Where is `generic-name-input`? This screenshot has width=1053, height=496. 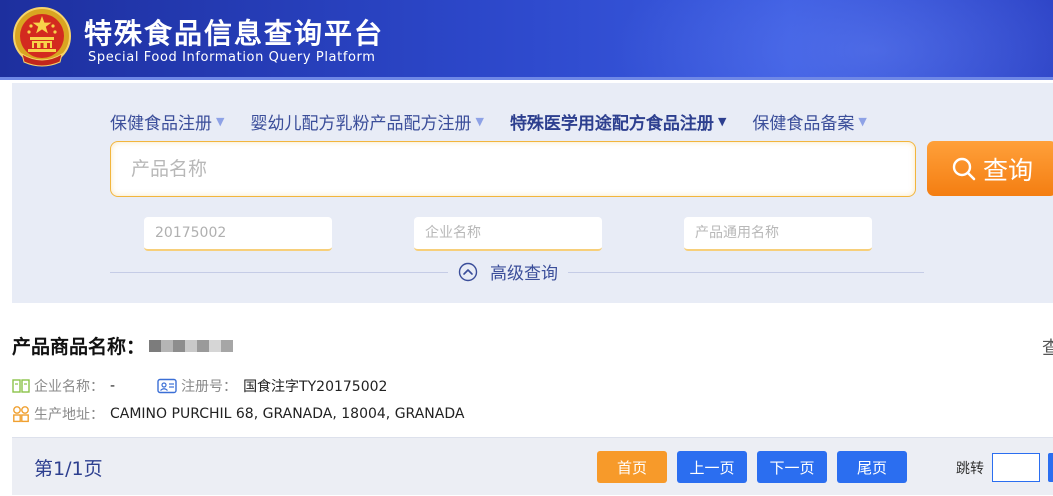
generic-name-input is located at coordinates (778, 234).